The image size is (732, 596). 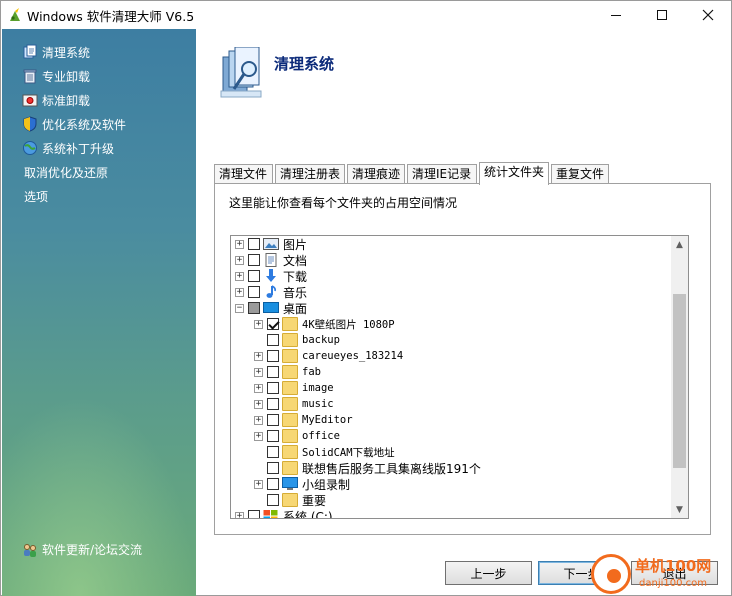 What do you see at coordinates (324, 324) in the screenshot?
I see `tree-row: + 4K壁纸图片 1080P` at bounding box center [324, 324].